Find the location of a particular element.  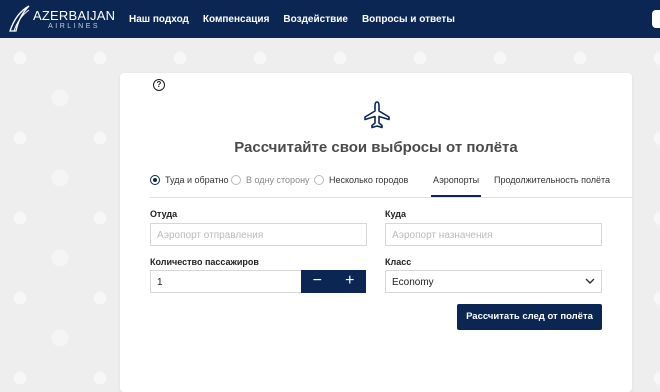

radio-multi-city: Несколько городов is located at coordinates (361, 180).